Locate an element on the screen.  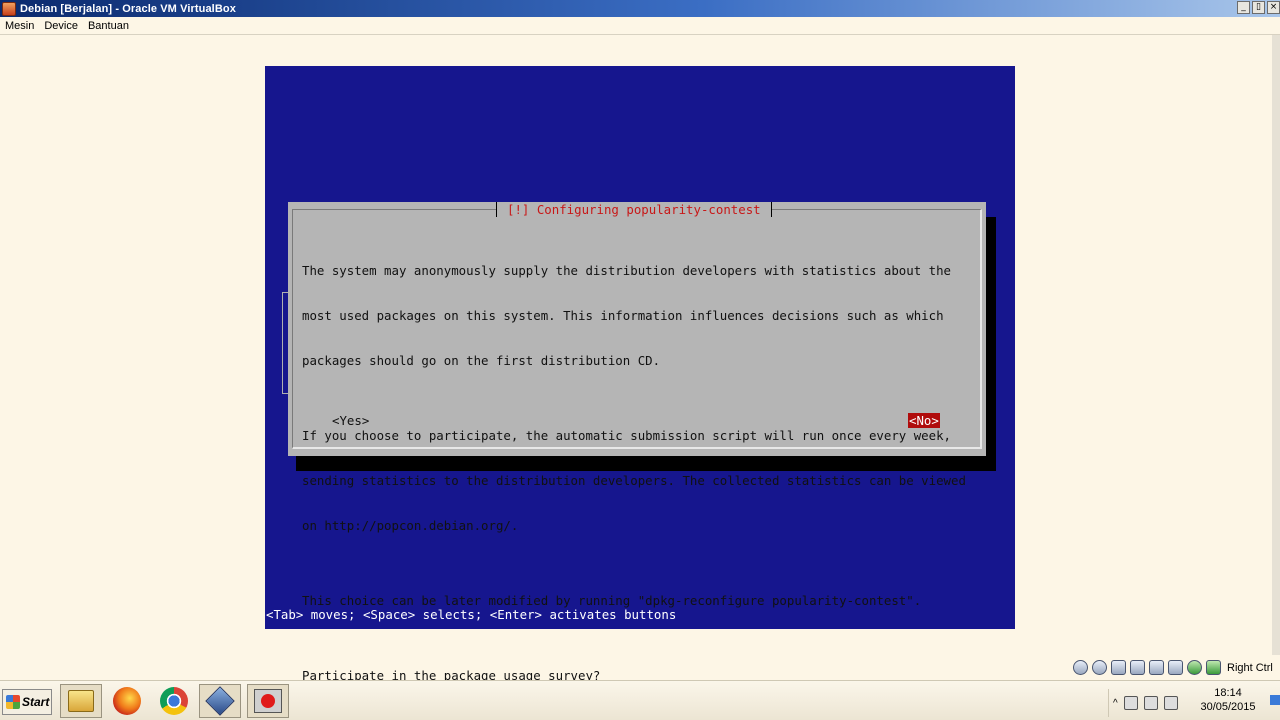
menu-bantuan: Bantuan is located at coordinates (108, 26).